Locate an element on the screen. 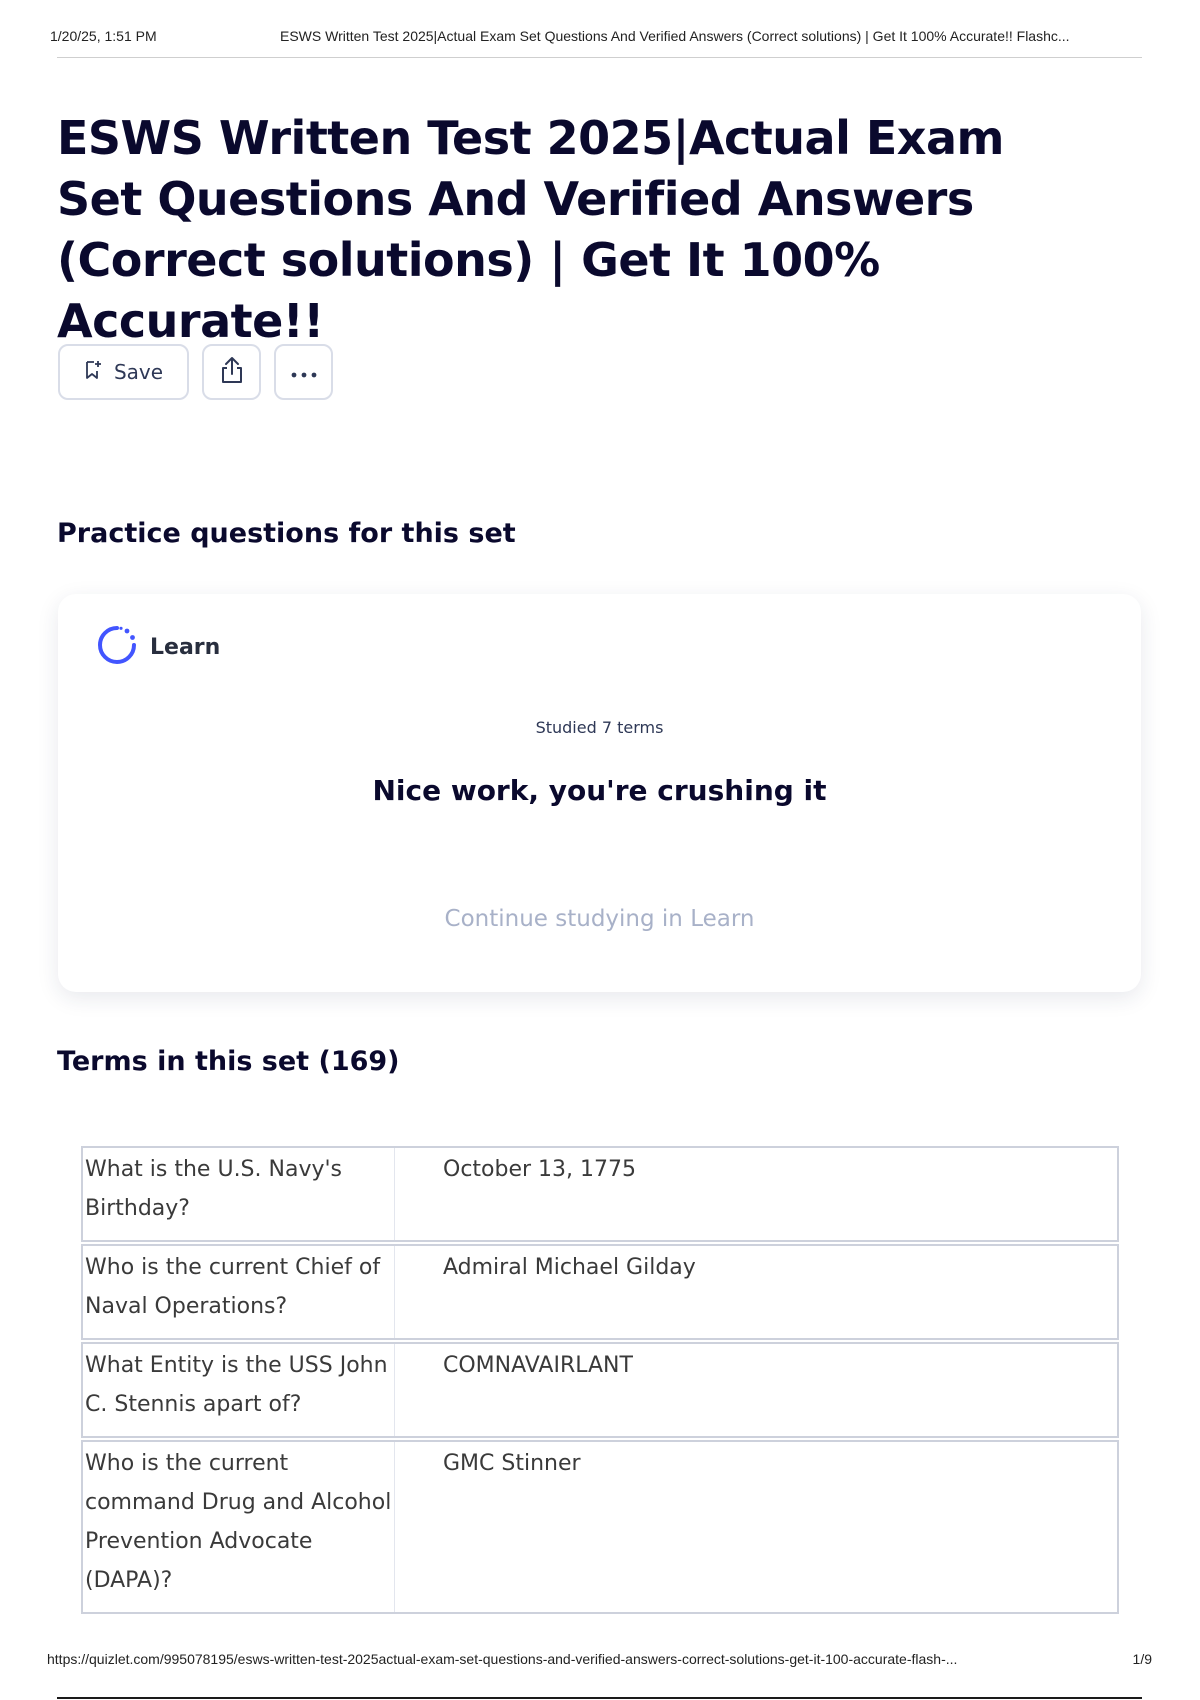  learn-label: Learn is located at coordinates (185, 647).